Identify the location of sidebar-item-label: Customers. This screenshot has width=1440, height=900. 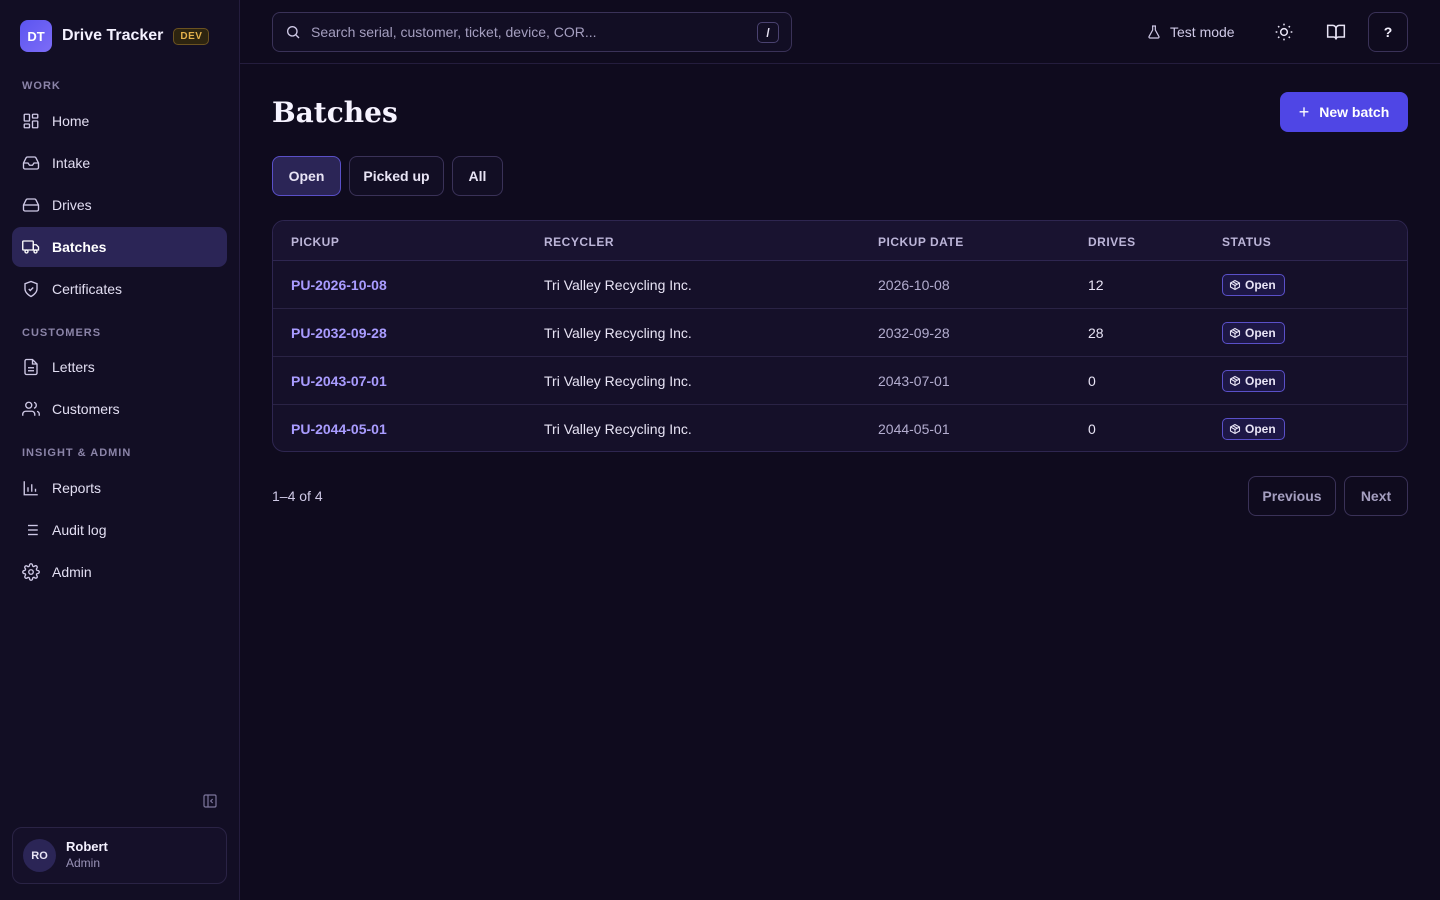
(86, 409).